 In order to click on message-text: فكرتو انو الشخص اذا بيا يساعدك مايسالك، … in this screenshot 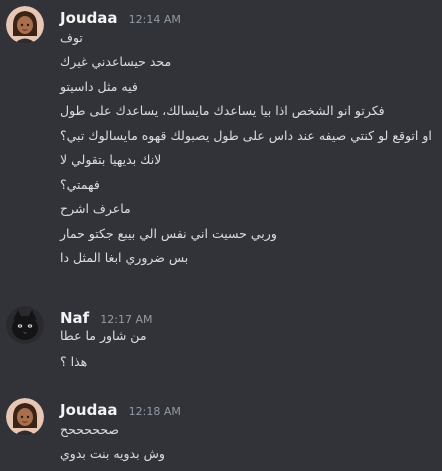, I will do `click(222, 110)`.